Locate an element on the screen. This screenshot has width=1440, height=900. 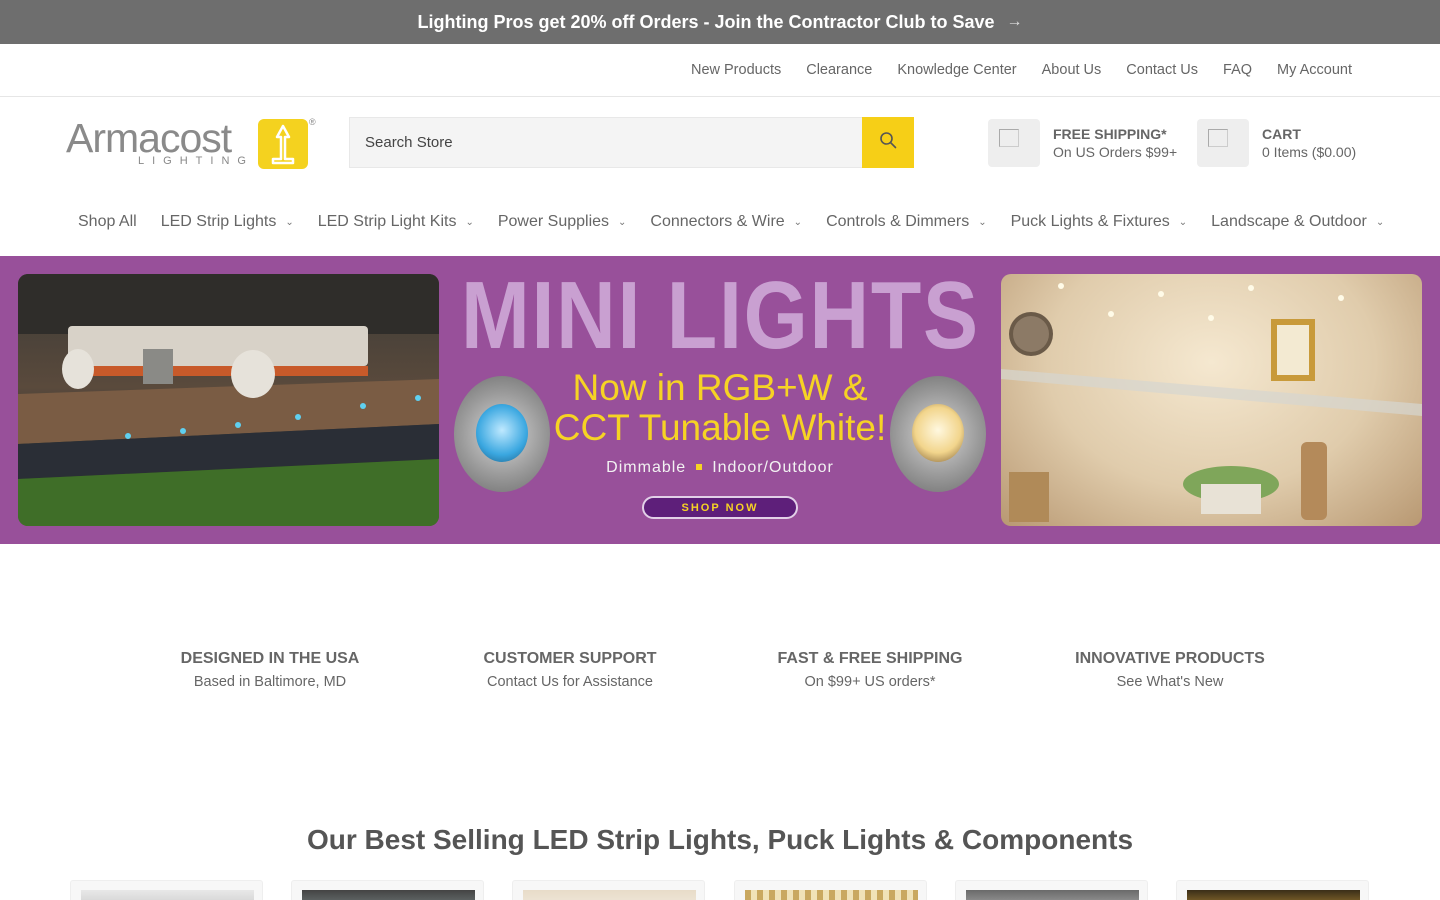
site-logo: Armacost LIGHTING ® is located at coordinates (192, 143).